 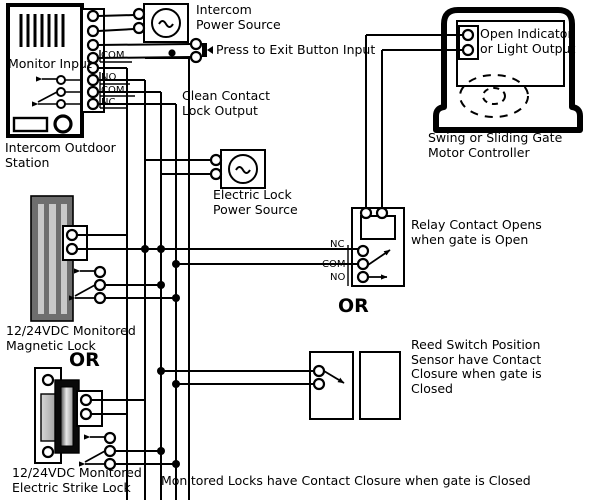 I want to click on call-button-icon, so click(x=63, y=124).